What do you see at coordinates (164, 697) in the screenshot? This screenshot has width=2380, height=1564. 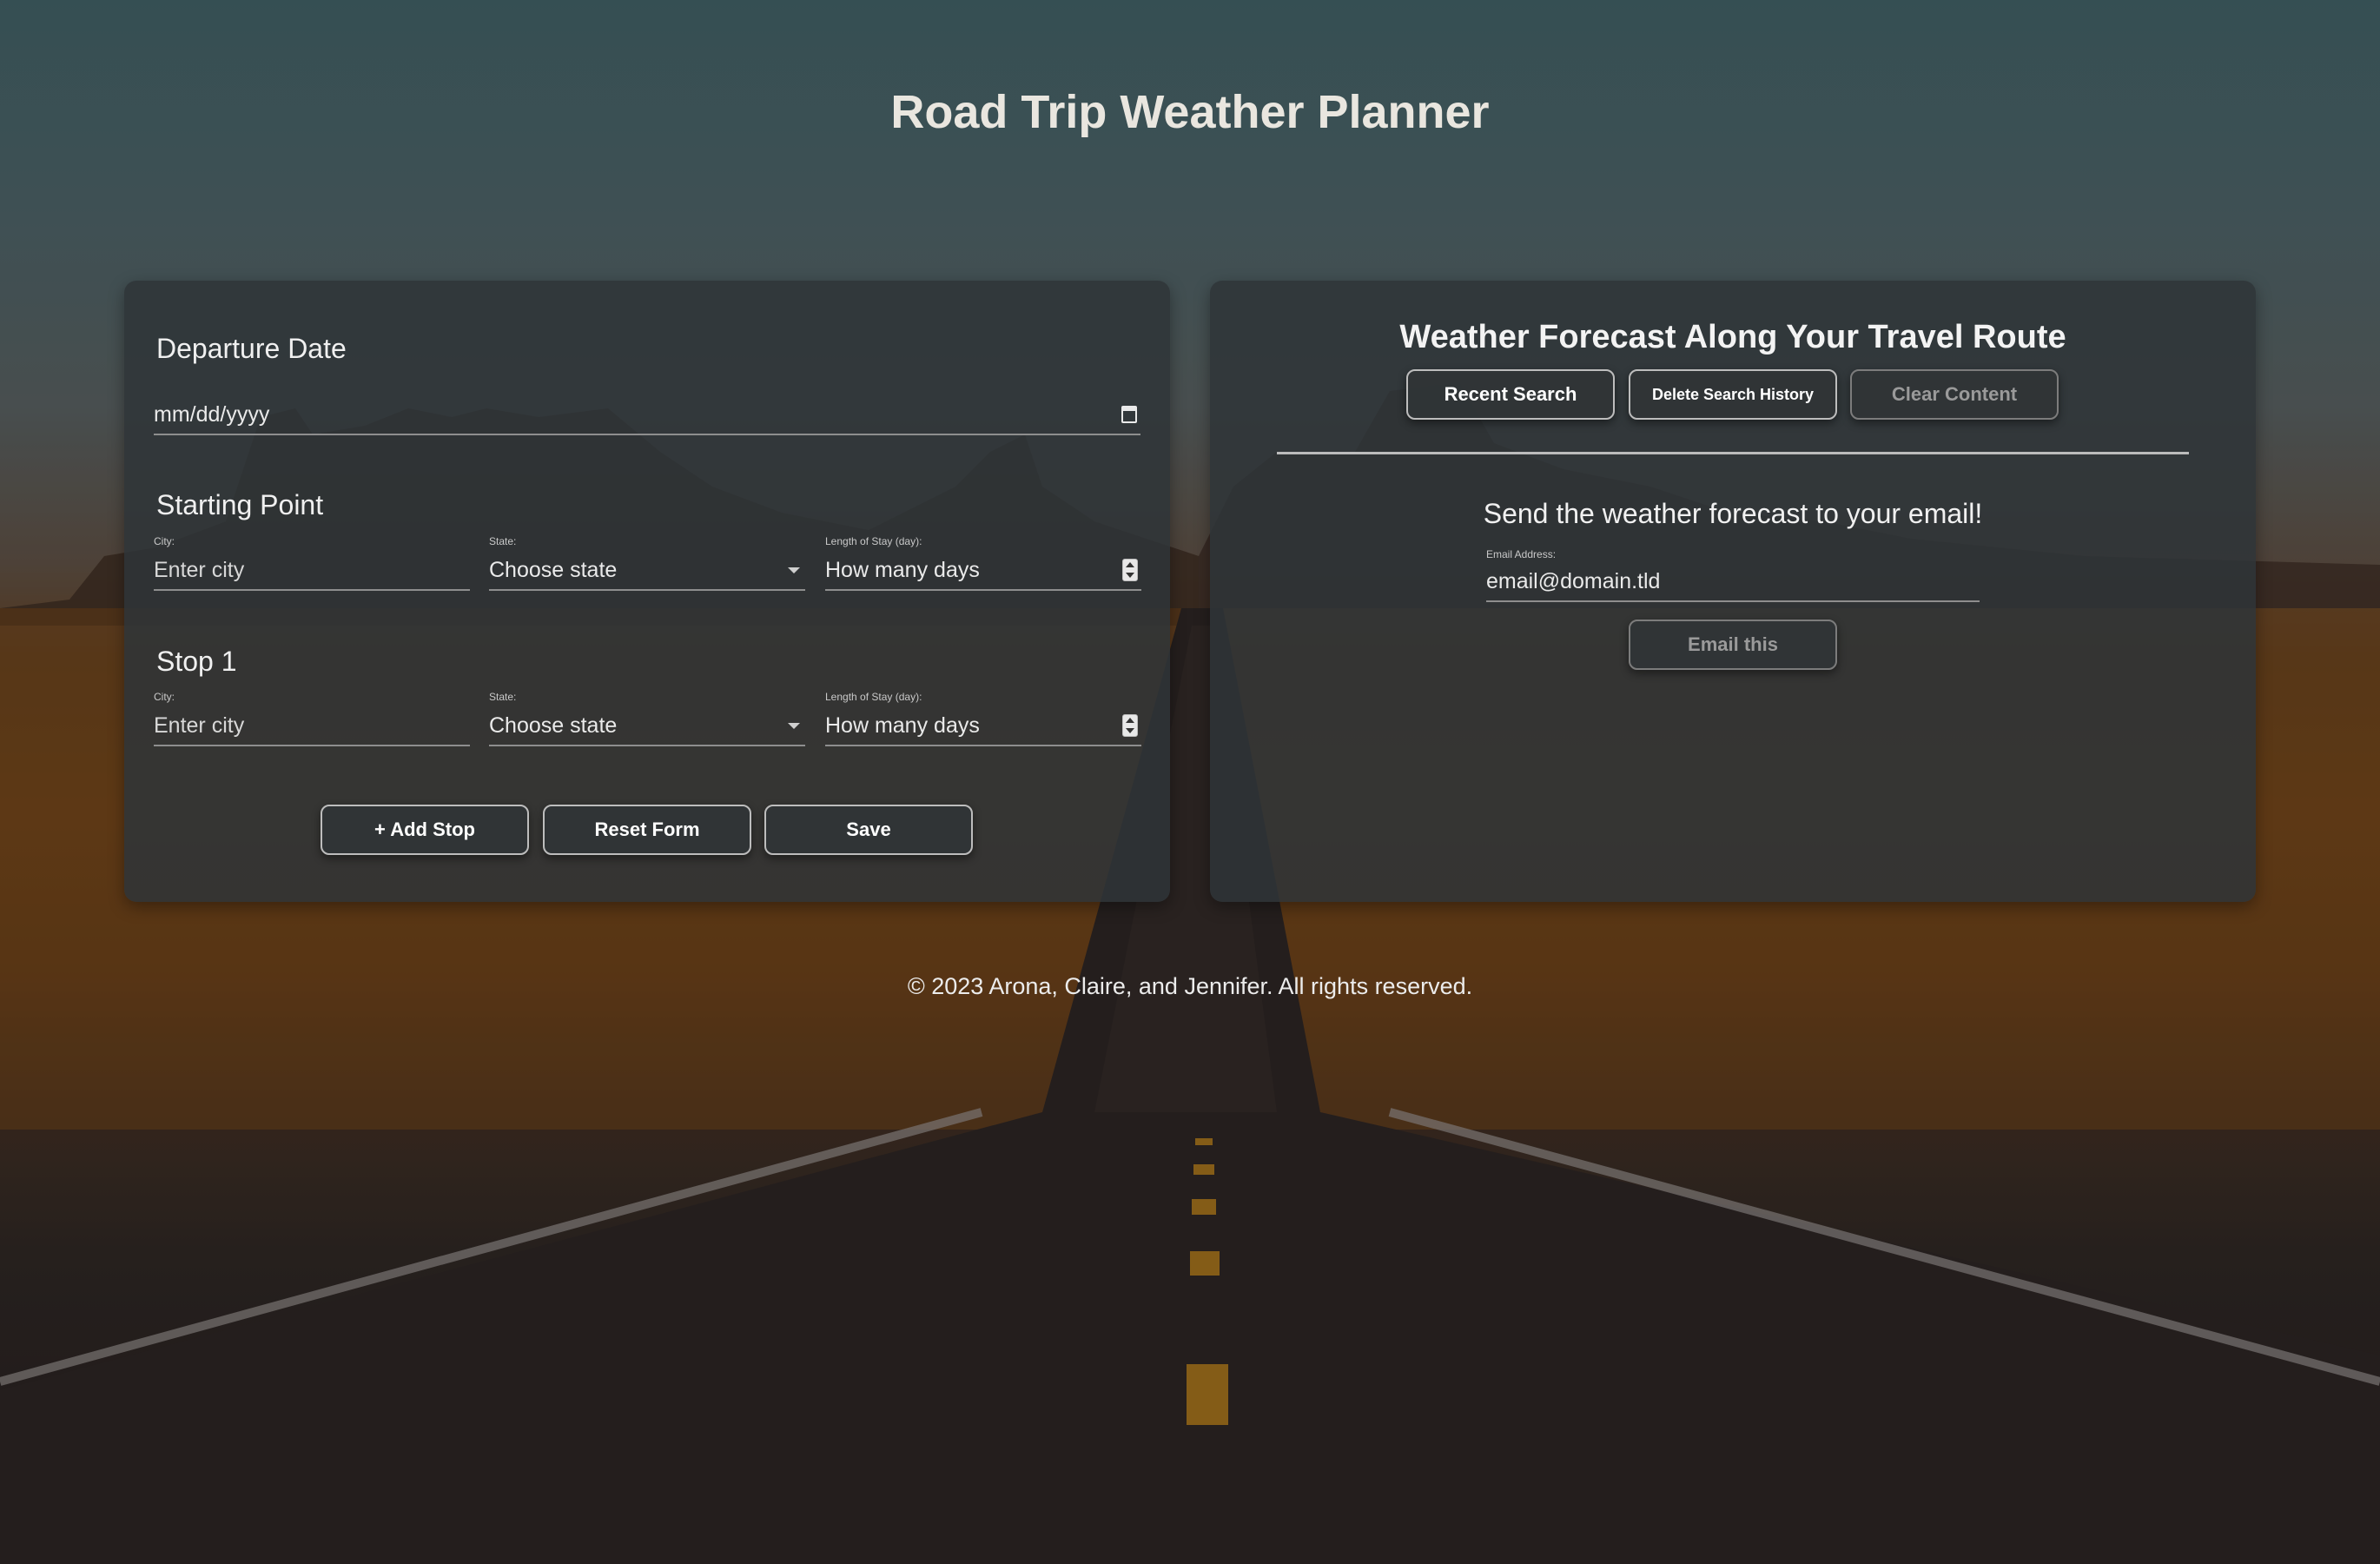 I see `stop-1-city-label: City:` at bounding box center [164, 697].